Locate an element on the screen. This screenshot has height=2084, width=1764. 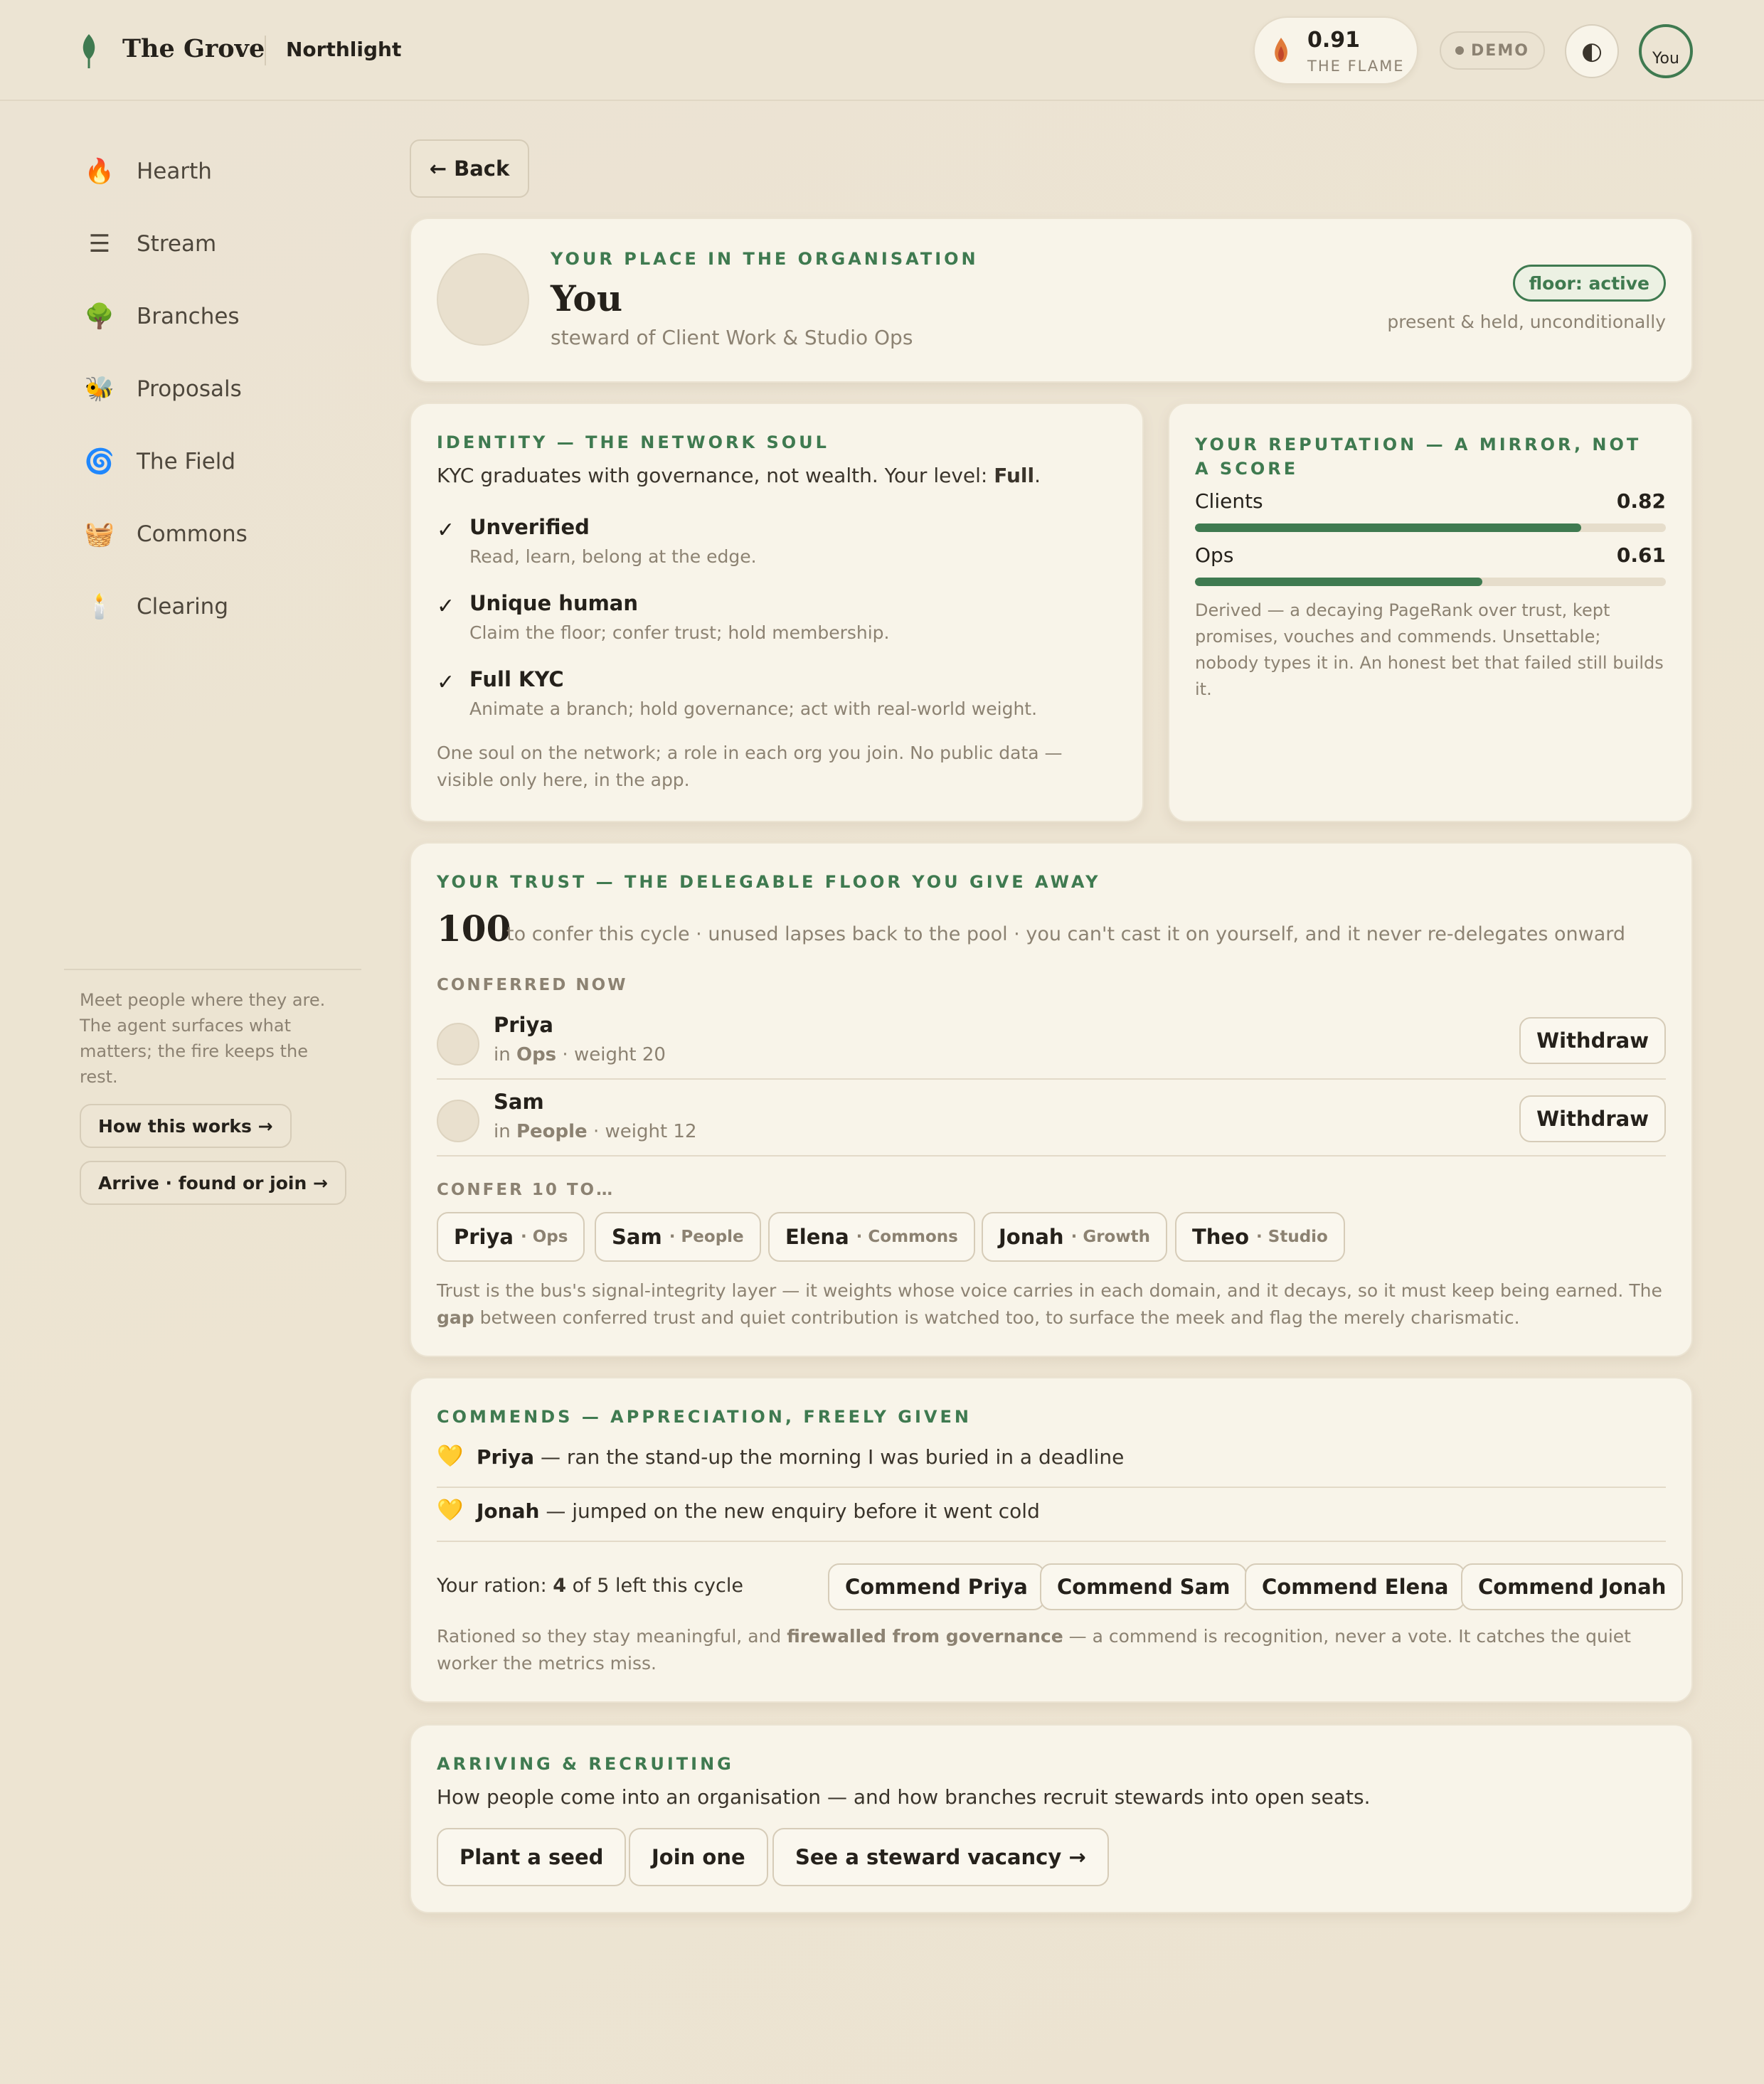
sidebar-item-branches: 🌳 Branches is located at coordinates (214, 316).